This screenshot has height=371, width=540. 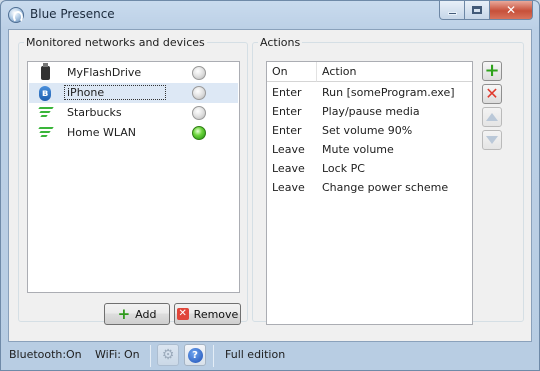 What do you see at coordinates (292, 72) in the screenshot?
I see `column-header-on: On` at bounding box center [292, 72].